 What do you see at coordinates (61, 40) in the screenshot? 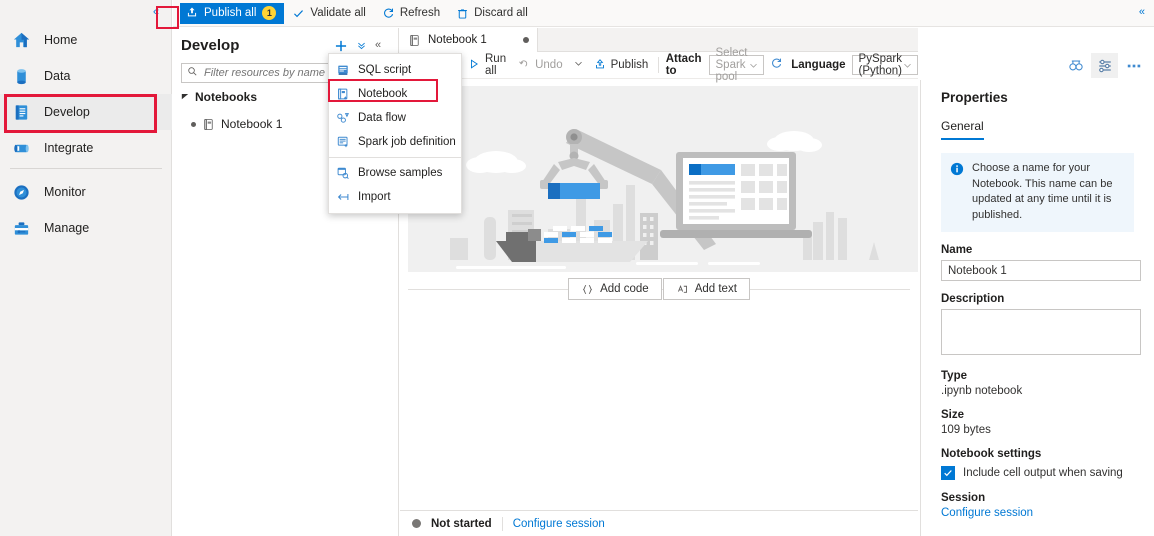
I see `sidebar-item-label: Home` at bounding box center [61, 40].